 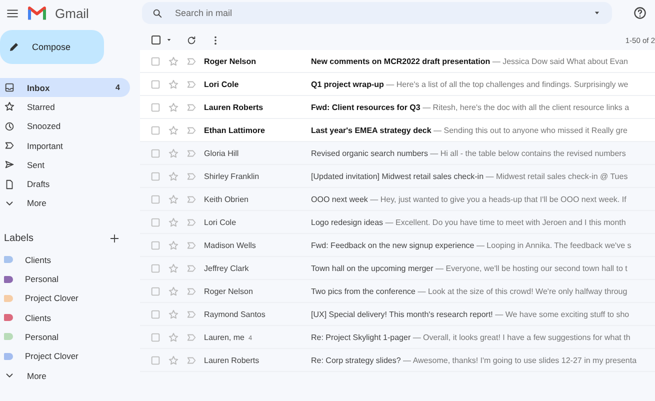 I want to click on email-summary: Re: Project Skylight 1-pager — Overall, it looks great! I have a few suggestions for what th, so click(x=470, y=337).